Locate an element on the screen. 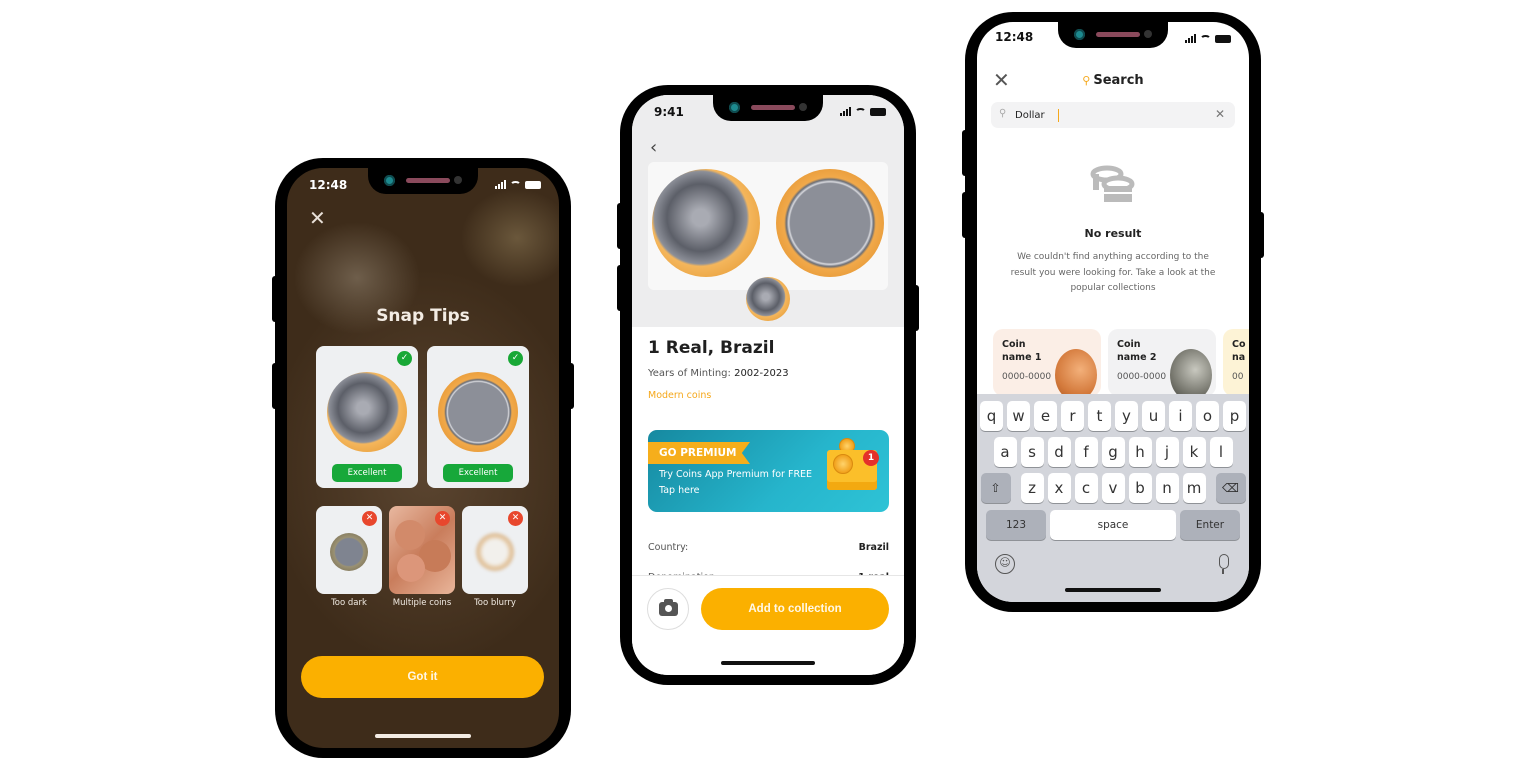 Image resolution: width=1536 pixels, height=768 pixels. key: c is located at coordinates (1086, 488).